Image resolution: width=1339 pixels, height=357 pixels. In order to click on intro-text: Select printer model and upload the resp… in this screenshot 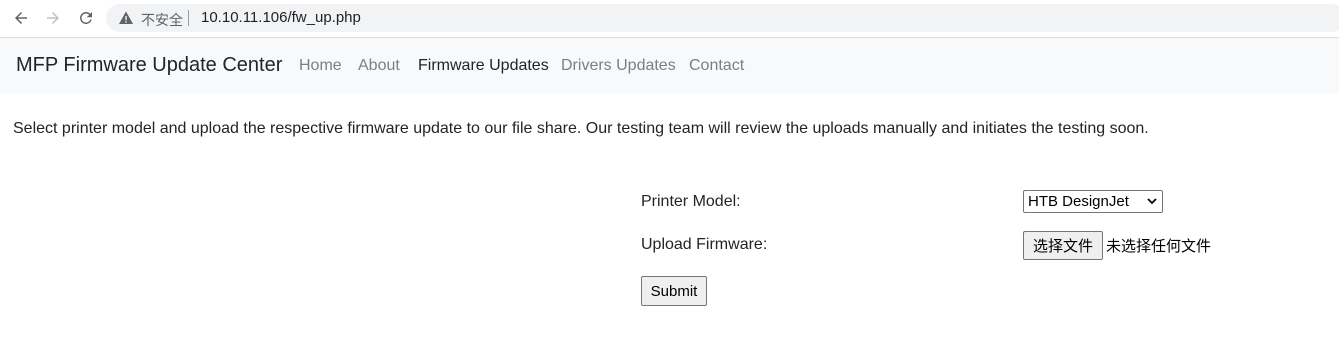, I will do `click(581, 128)`.